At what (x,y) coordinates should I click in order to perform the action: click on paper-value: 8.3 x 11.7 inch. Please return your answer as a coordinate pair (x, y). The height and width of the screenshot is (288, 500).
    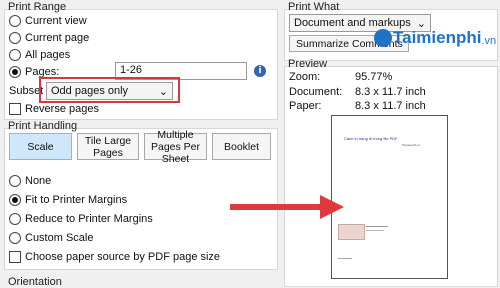
    Looking at the image, I should click on (390, 106).